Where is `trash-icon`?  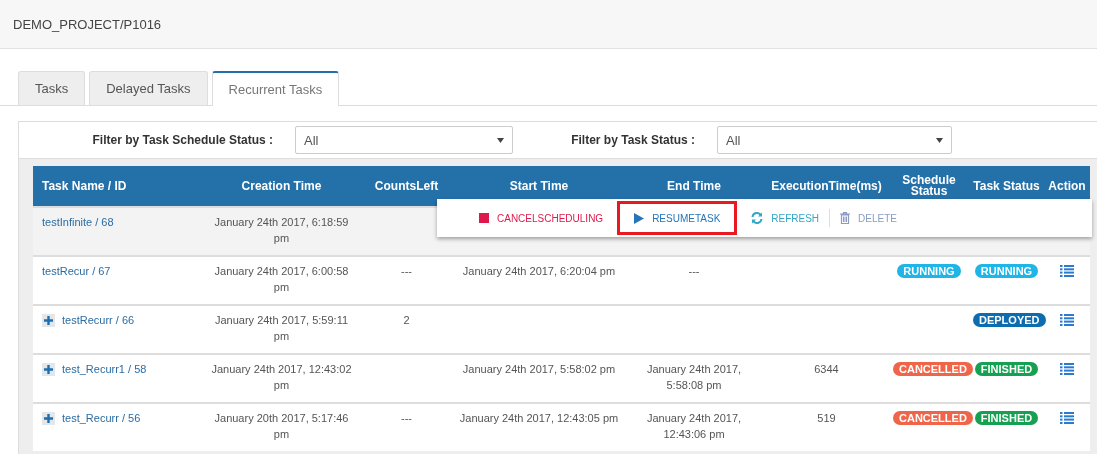
trash-icon is located at coordinates (845, 218).